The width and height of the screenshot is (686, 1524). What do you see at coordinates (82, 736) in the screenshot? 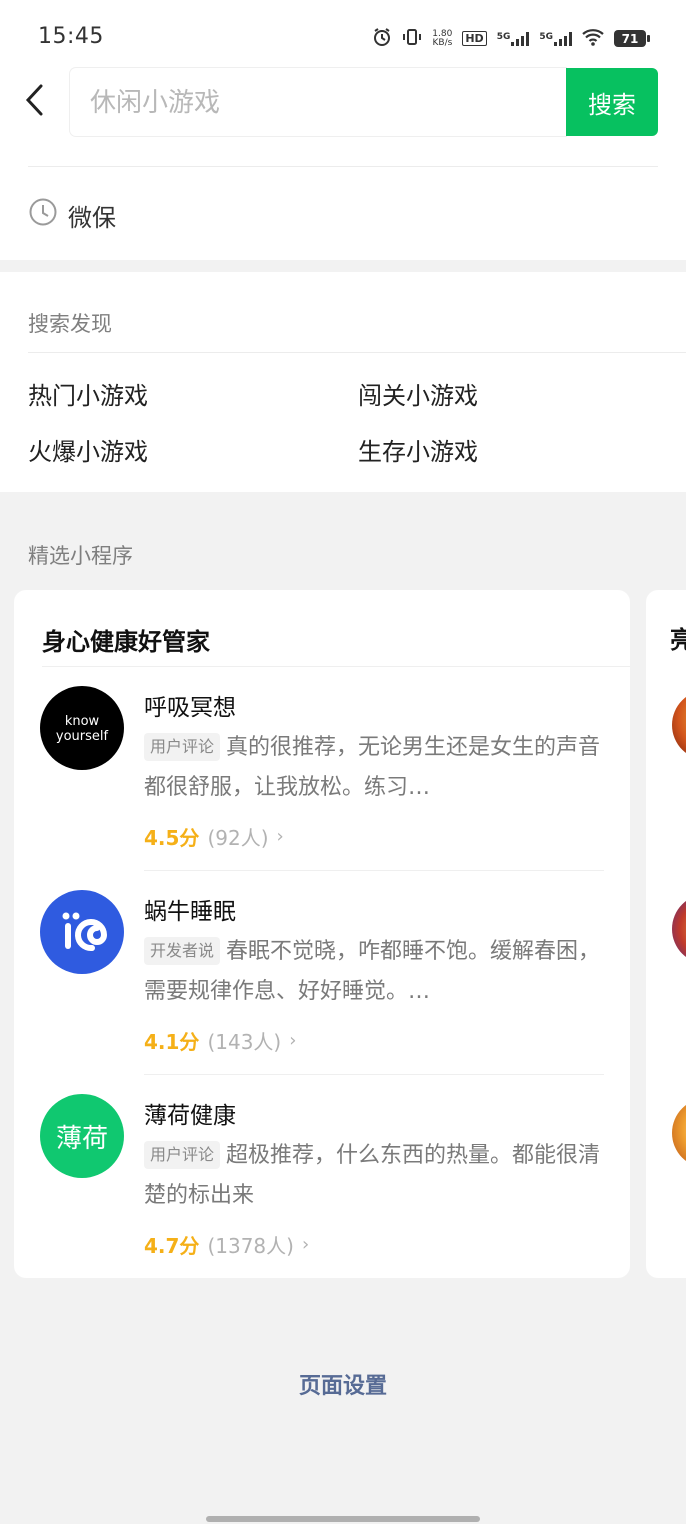
I see `logo-text-line: yourself` at bounding box center [82, 736].